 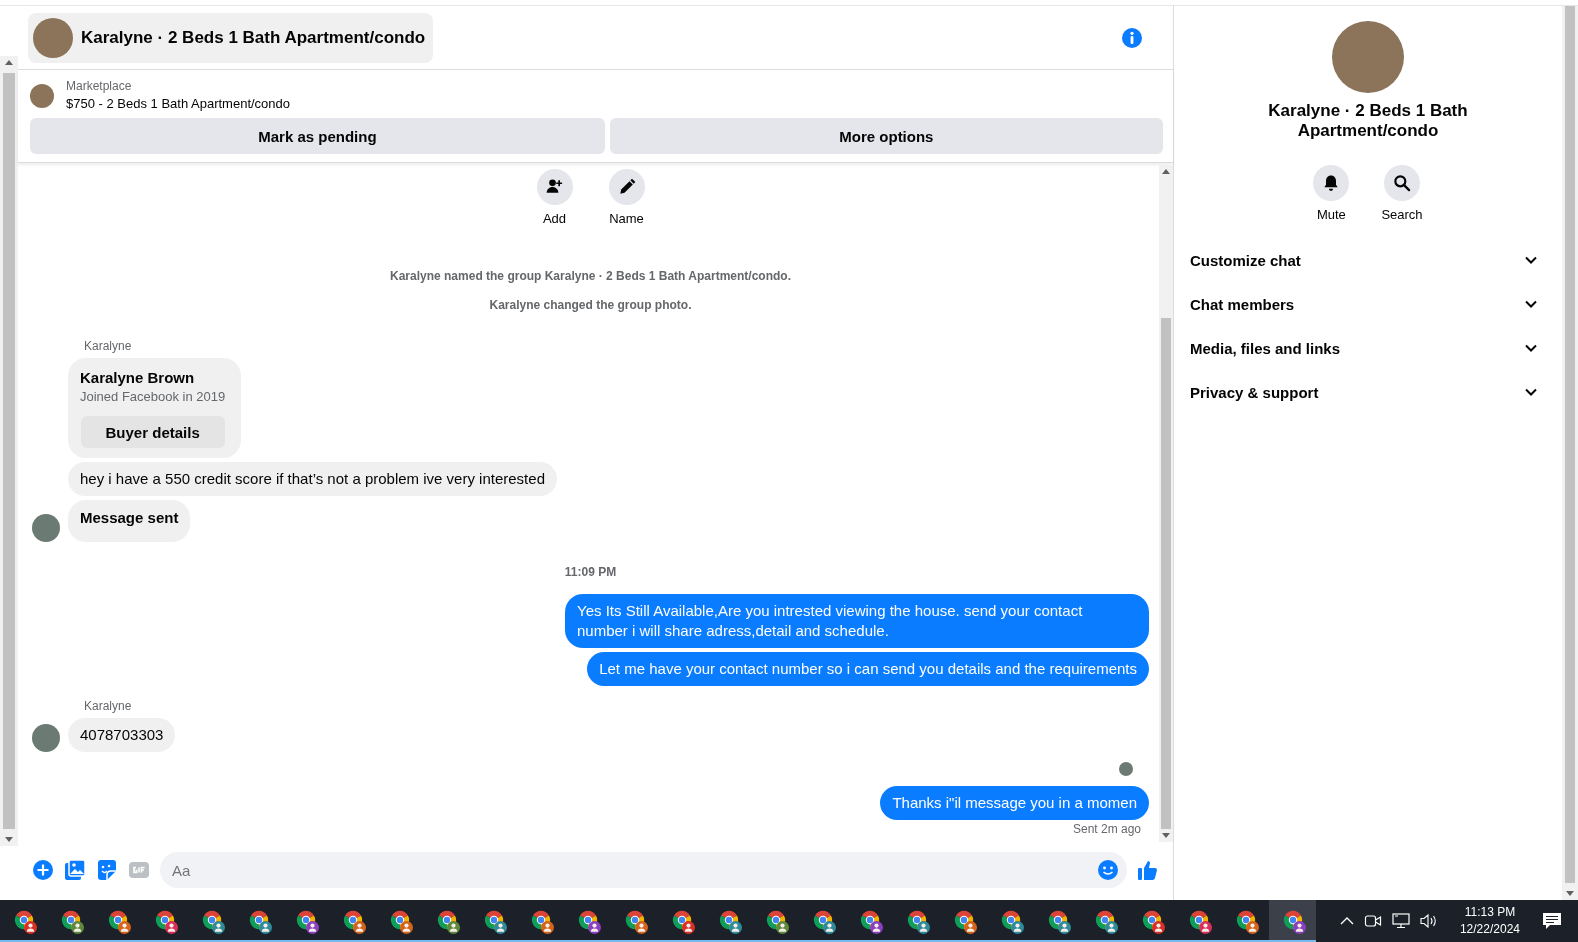 What do you see at coordinates (1400, 921) in the screenshot?
I see `network-icon` at bounding box center [1400, 921].